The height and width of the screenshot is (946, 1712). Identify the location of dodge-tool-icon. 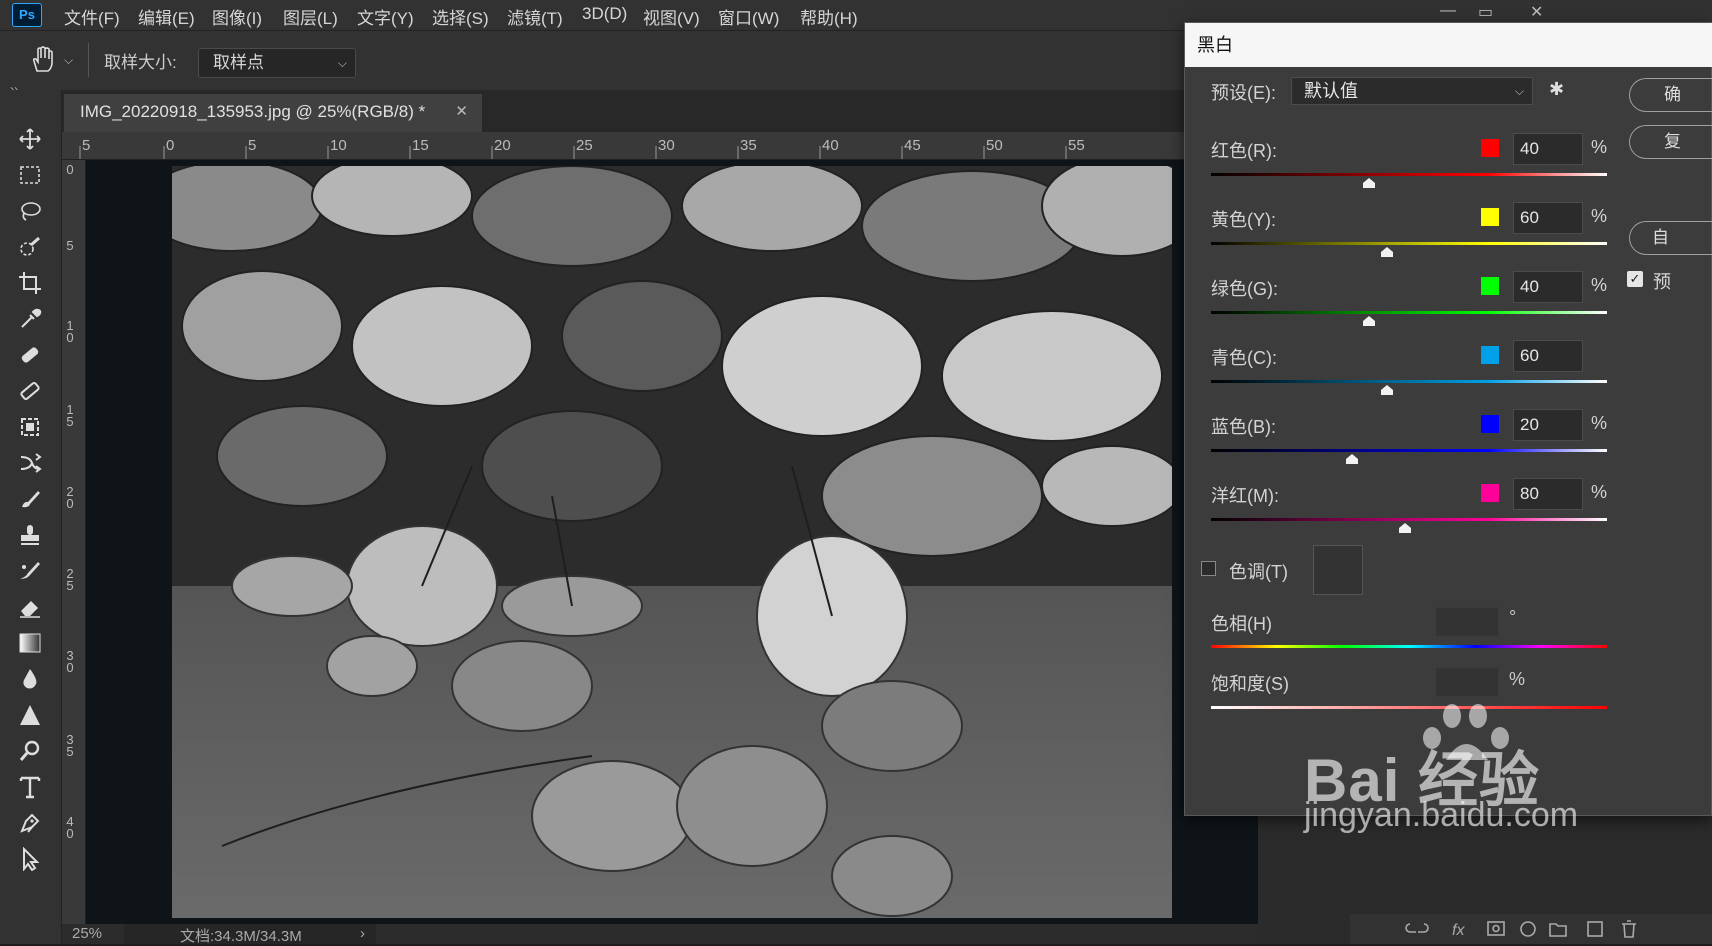
(30, 715).